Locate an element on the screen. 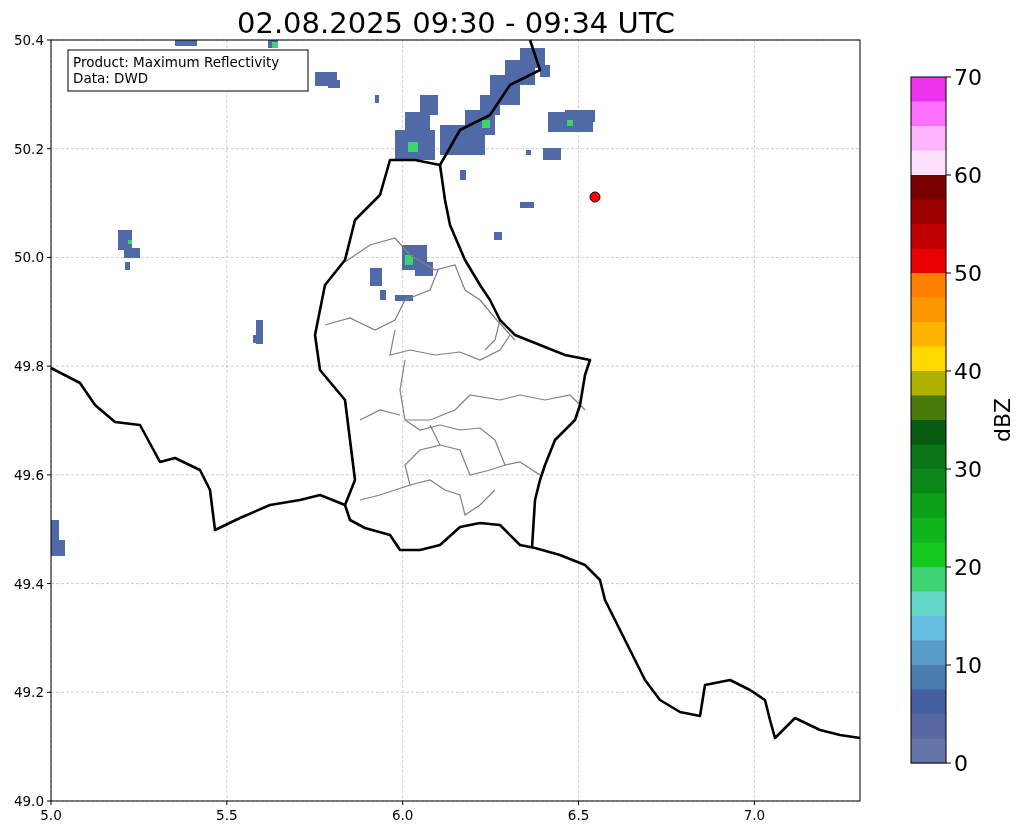  colorbar-tick-label: 40 is located at coordinates (968, 371).